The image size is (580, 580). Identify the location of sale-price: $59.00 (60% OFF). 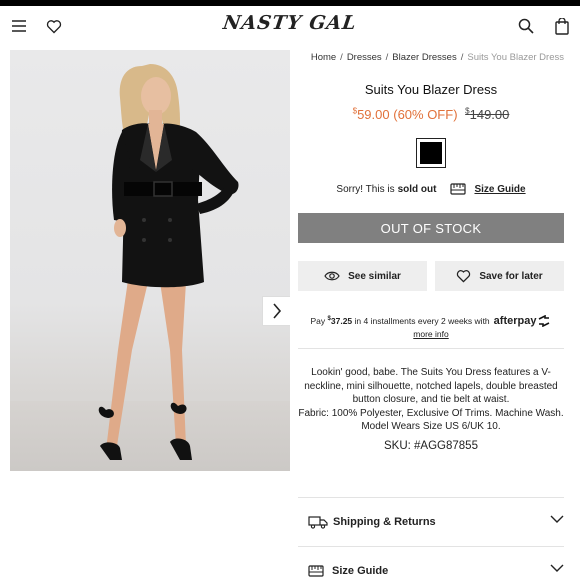
(405, 115).